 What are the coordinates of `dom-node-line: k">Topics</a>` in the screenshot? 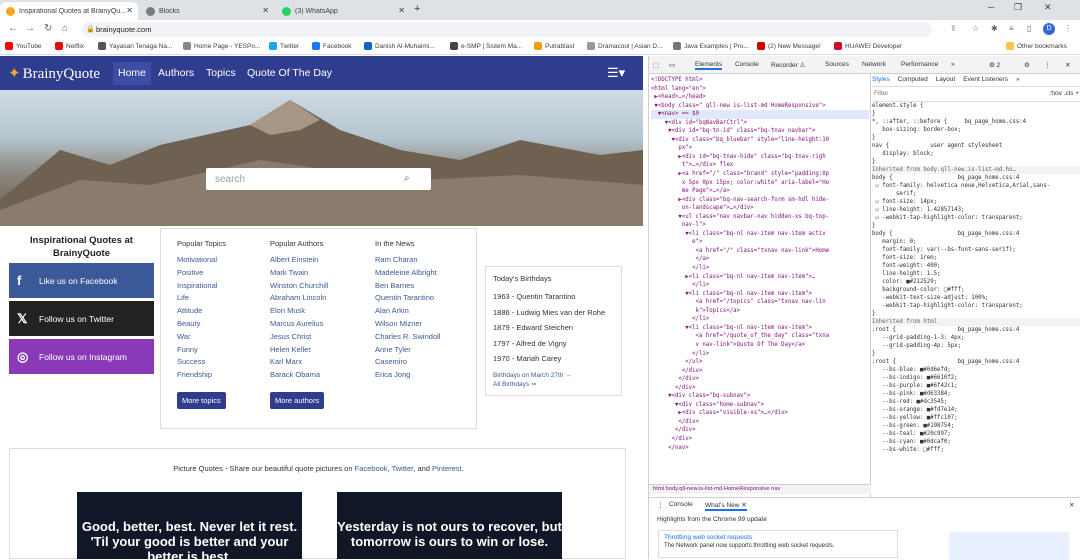 It's located at (760, 311).